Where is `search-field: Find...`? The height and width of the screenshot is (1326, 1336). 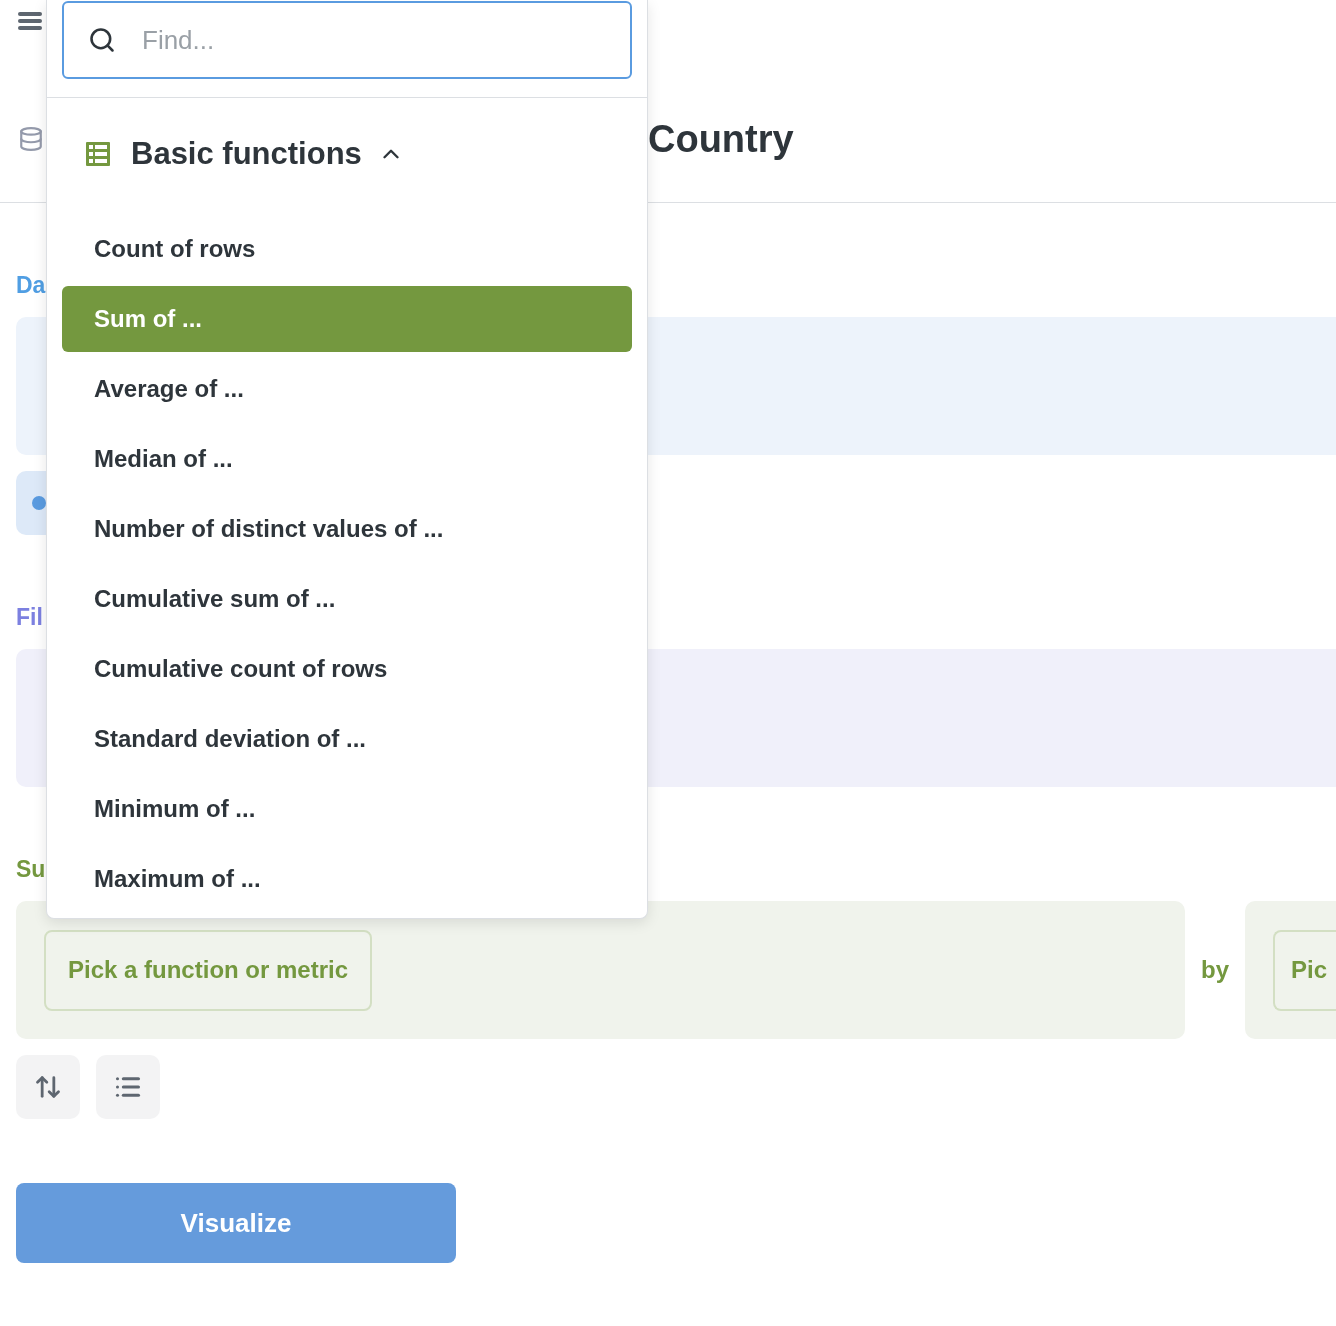
search-field: Find... is located at coordinates (347, 40).